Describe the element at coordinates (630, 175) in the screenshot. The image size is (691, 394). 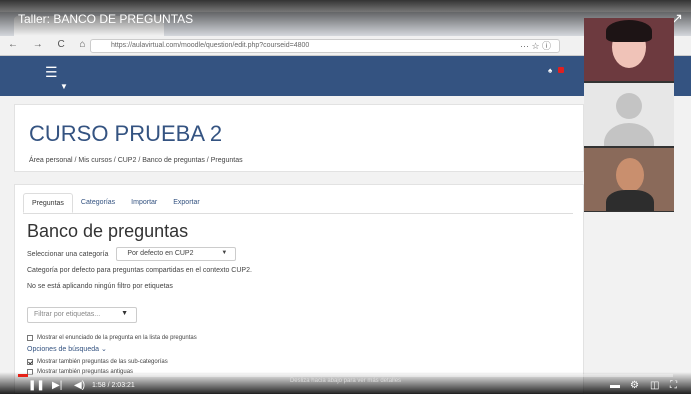
I see `participant-face` at that location.